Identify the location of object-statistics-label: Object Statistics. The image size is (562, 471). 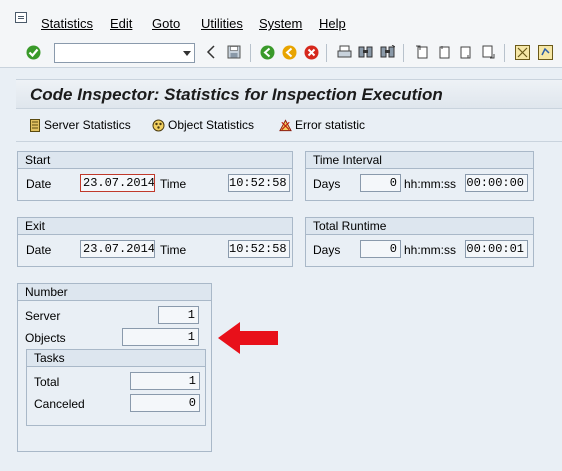
(211, 125).